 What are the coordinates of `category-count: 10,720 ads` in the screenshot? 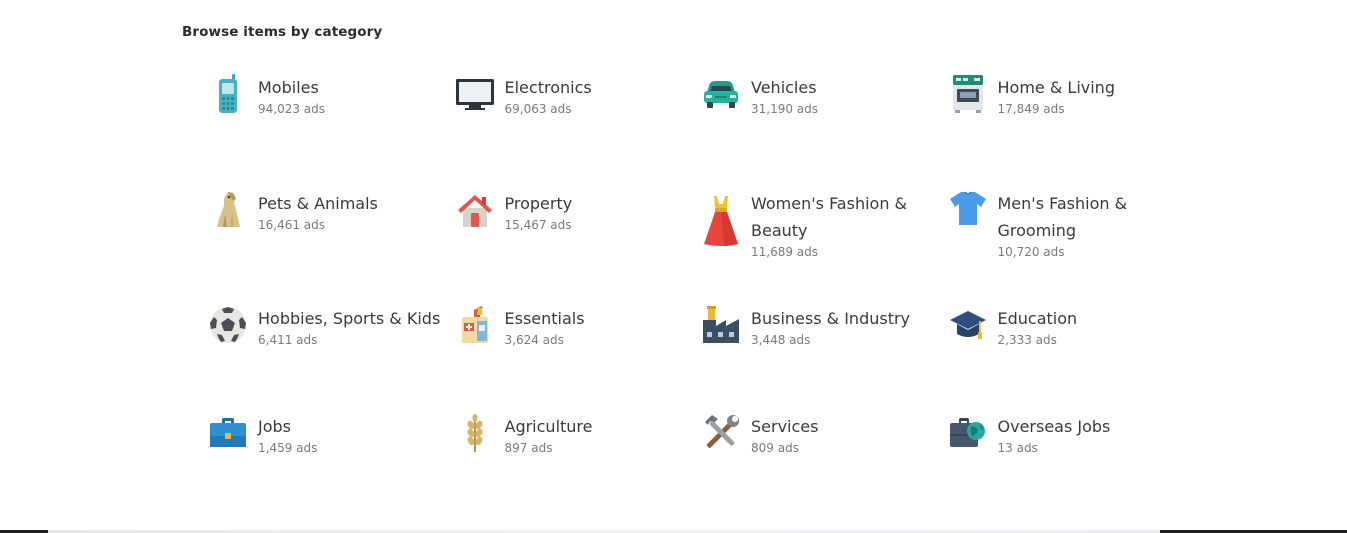 It's located at (1031, 252).